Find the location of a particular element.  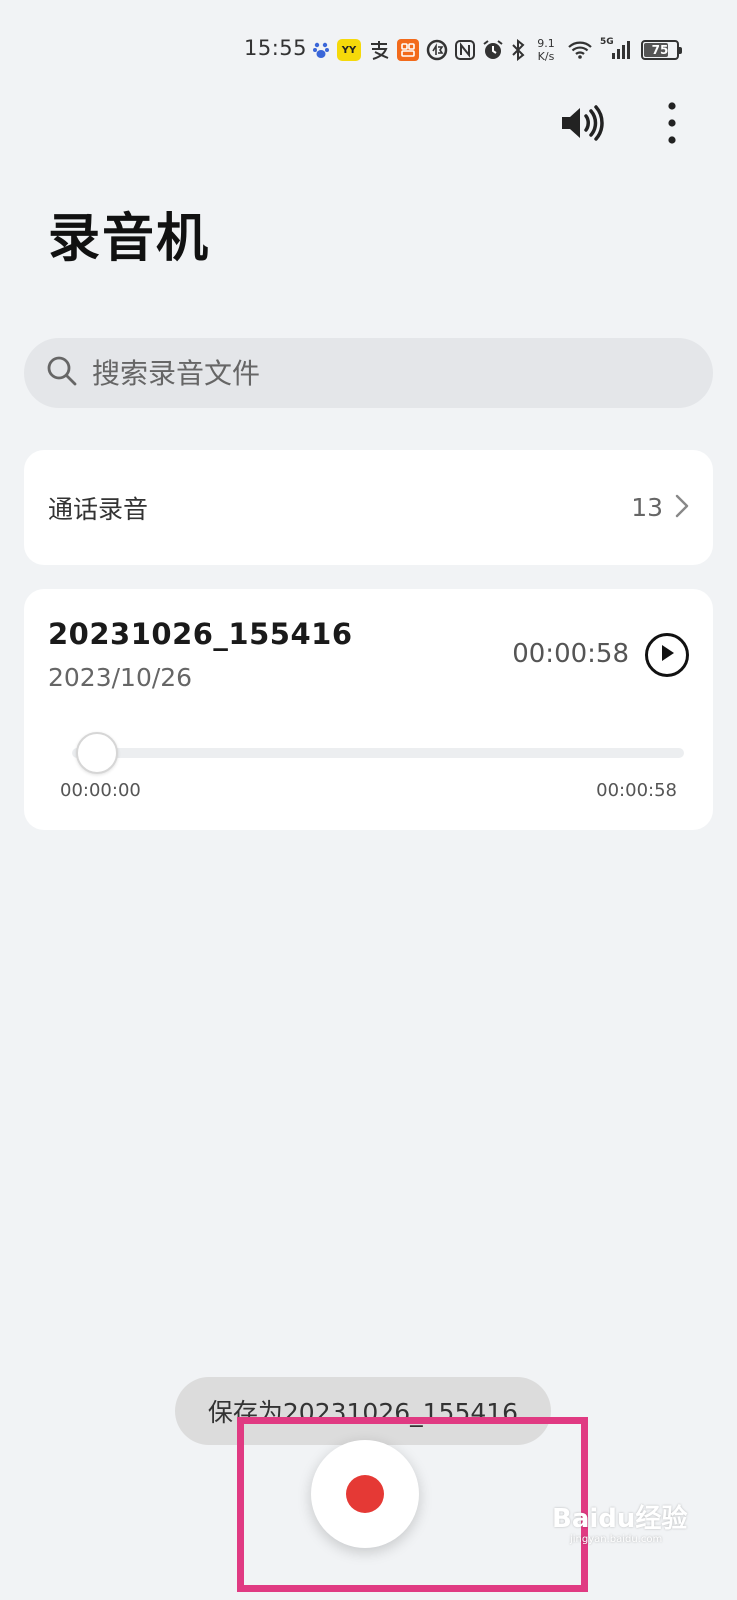

search-icon is located at coordinates (62, 373).